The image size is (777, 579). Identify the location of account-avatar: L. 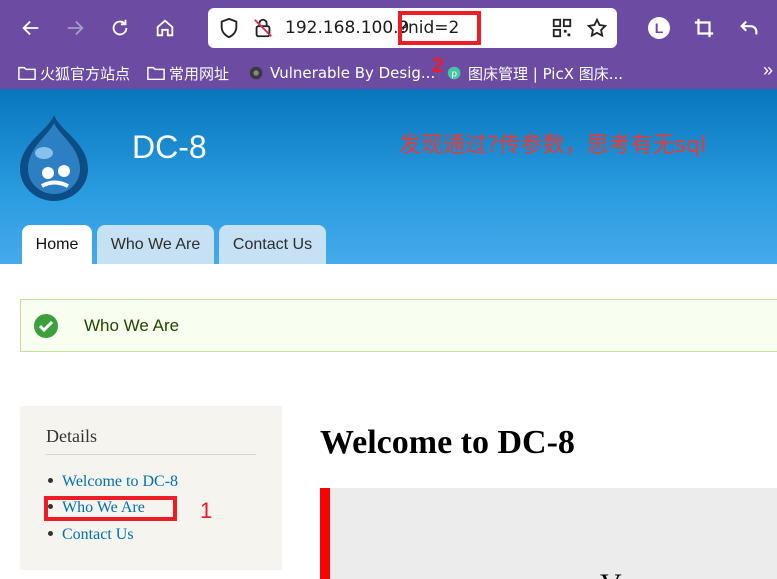
(659, 28).